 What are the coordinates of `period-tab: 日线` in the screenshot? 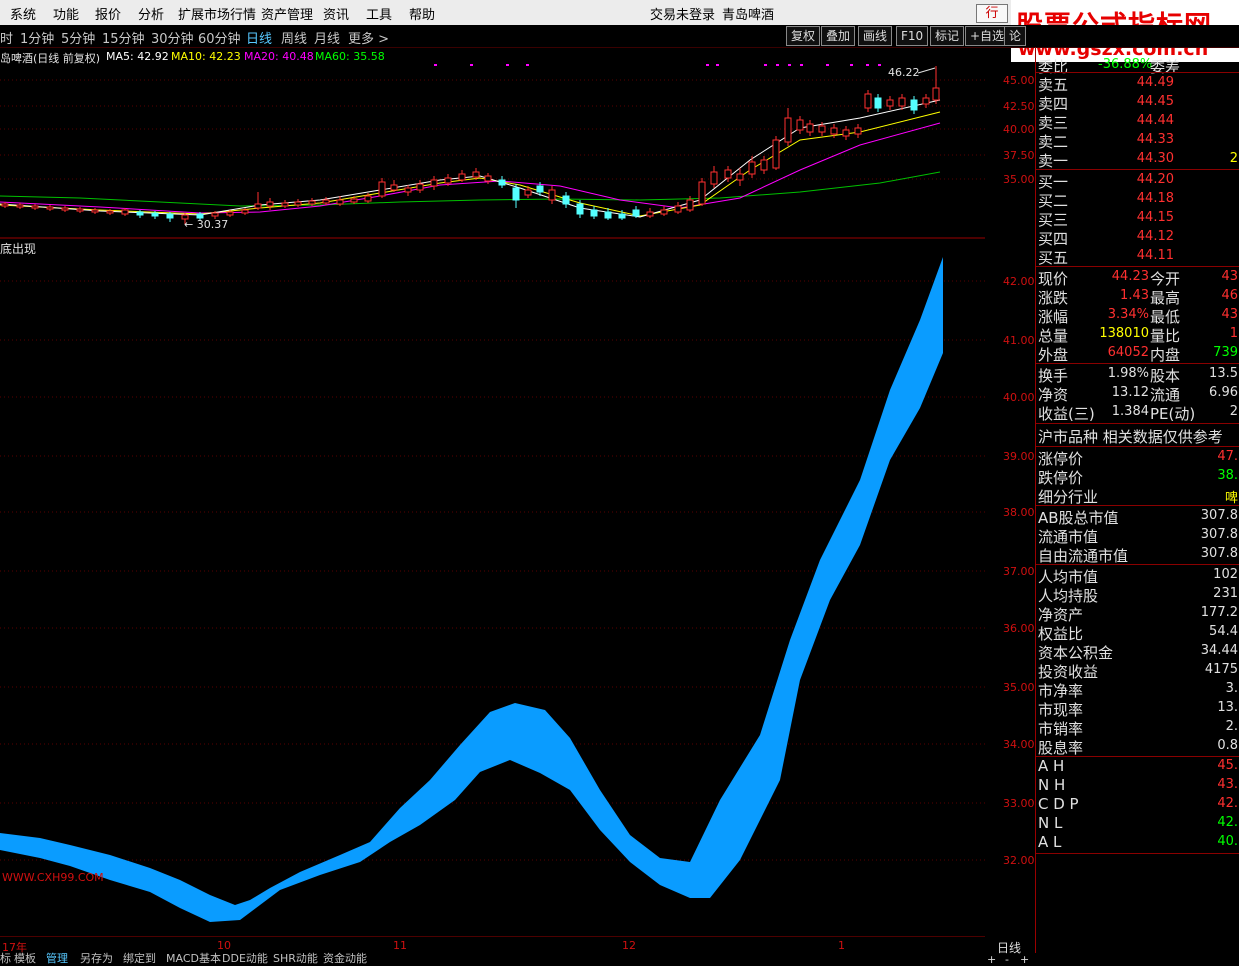 It's located at (259, 37).